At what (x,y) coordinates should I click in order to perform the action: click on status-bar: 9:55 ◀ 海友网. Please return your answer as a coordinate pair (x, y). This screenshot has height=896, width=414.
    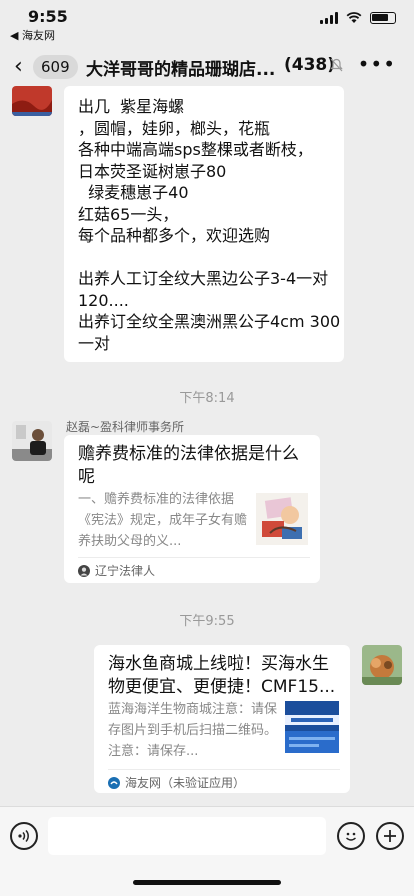
    Looking at the image, I should click on (207, 22).